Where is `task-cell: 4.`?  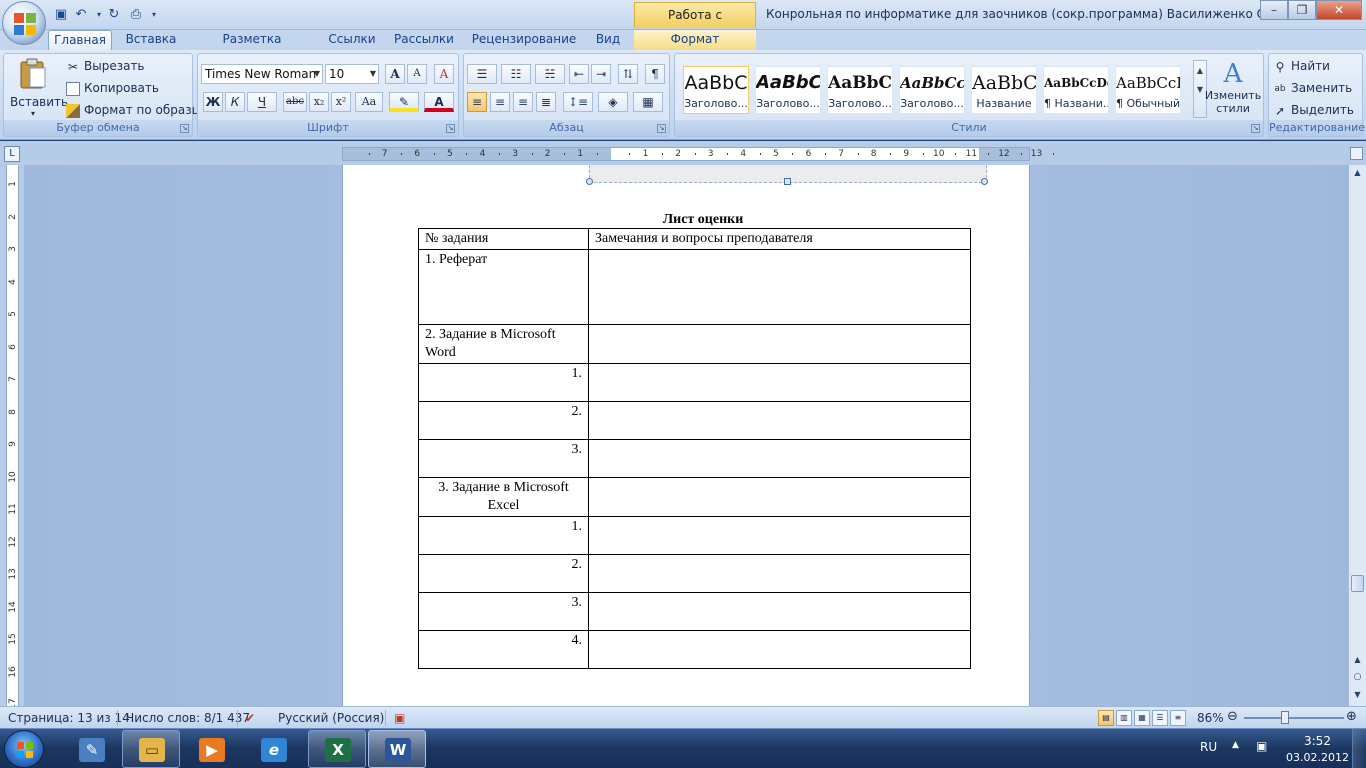 task-cell: 4. is located at coordinates (503, 649).